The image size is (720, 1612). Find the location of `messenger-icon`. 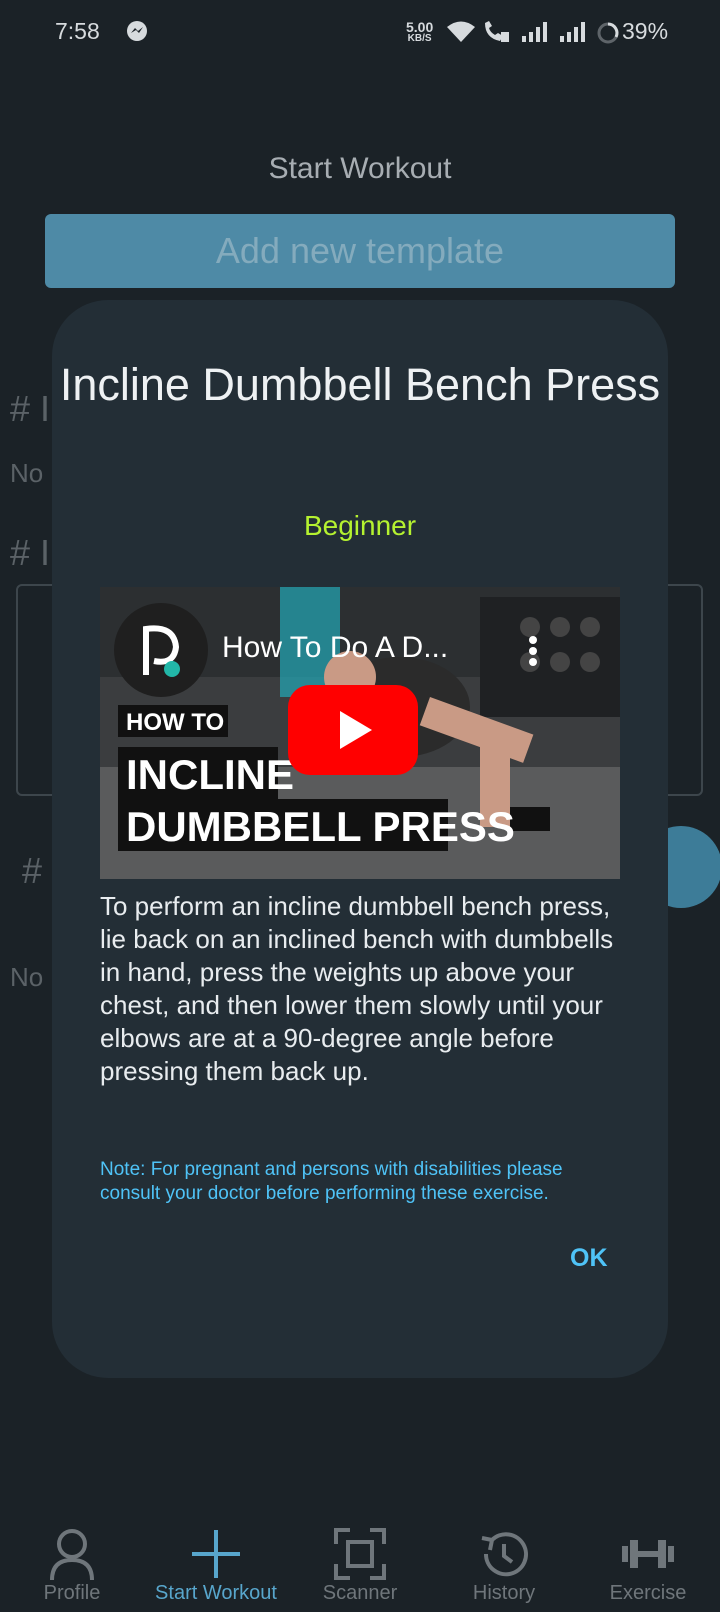

messenger-icon is located at coordinates (137, 31).